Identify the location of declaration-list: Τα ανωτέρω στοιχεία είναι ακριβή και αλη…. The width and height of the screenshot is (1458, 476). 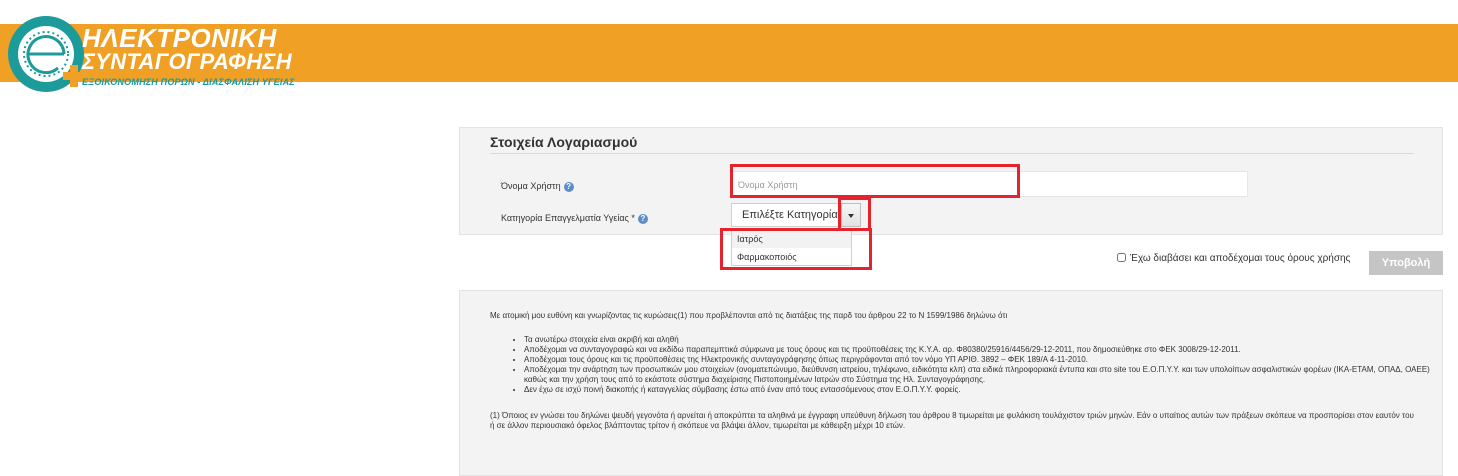
(972, 365).